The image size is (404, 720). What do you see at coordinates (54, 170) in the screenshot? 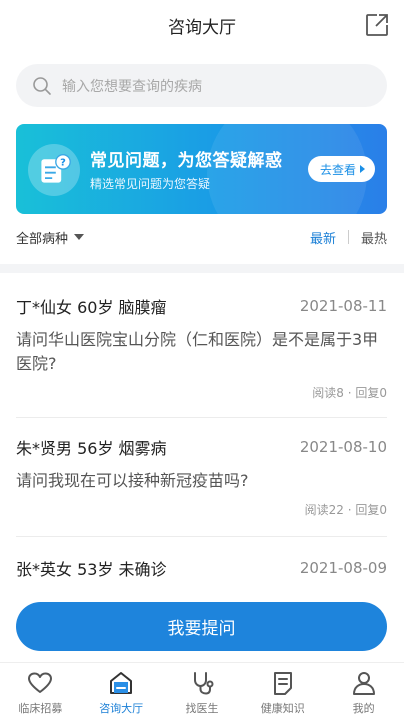
I see `faq-document-icon: ?` at bounding box center [54, 170].